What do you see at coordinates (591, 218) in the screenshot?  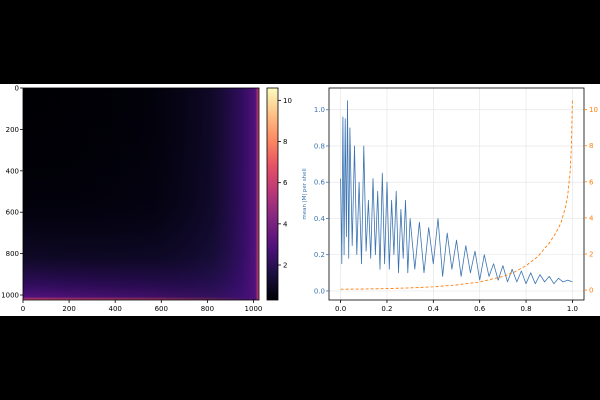 I see `right-y-tick-label-2: 4` at bounding box center [591, 218].